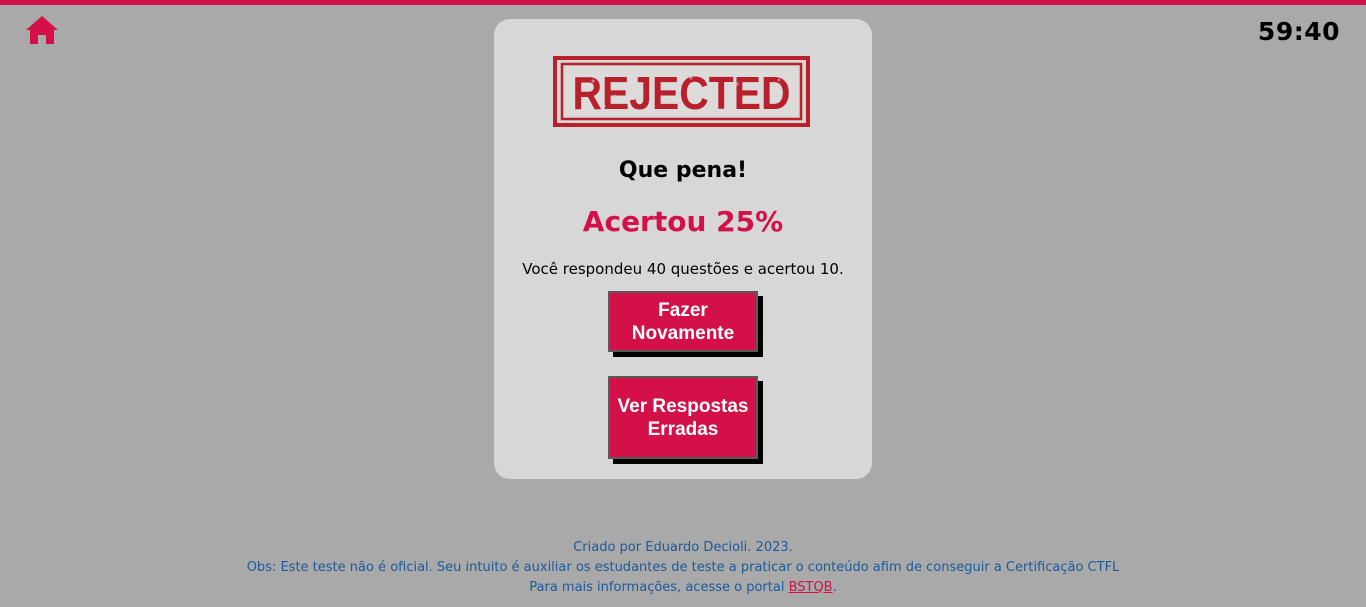 The width and height of the screenshot is (1366, 607). I want to click on result-summary: Você respondeu 40 questões e acertou 10., so click(683, 269).